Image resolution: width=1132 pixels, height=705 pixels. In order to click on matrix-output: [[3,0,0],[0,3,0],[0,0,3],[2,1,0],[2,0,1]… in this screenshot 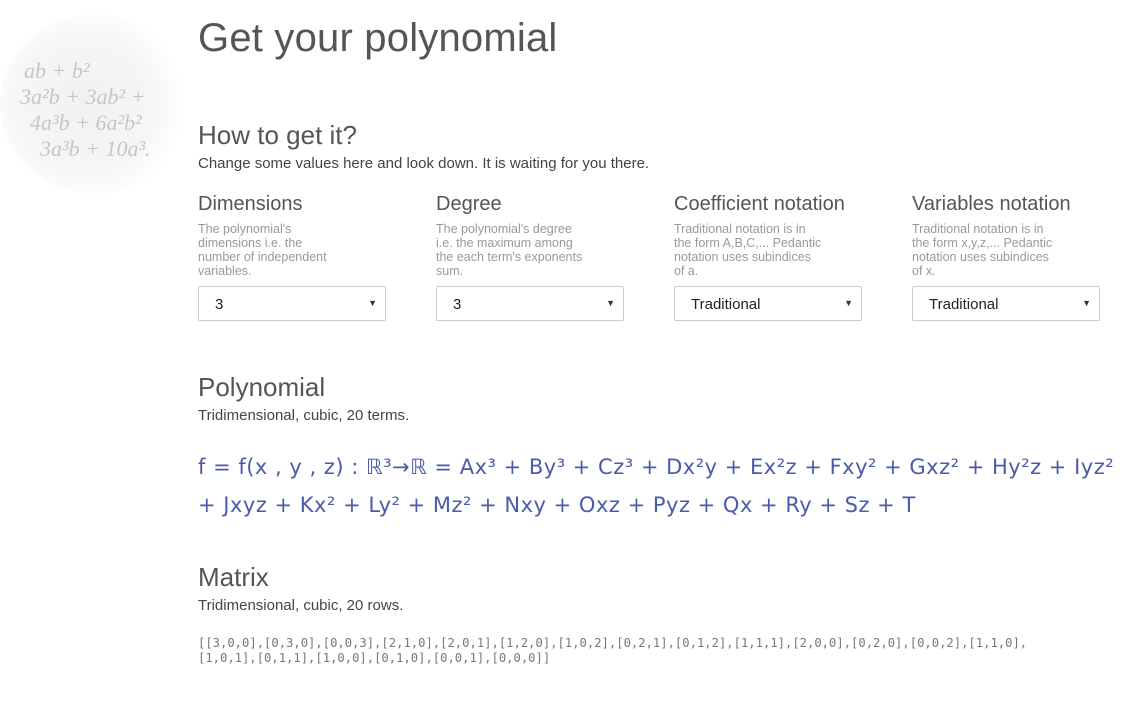, I will do `click(648, 651)`.